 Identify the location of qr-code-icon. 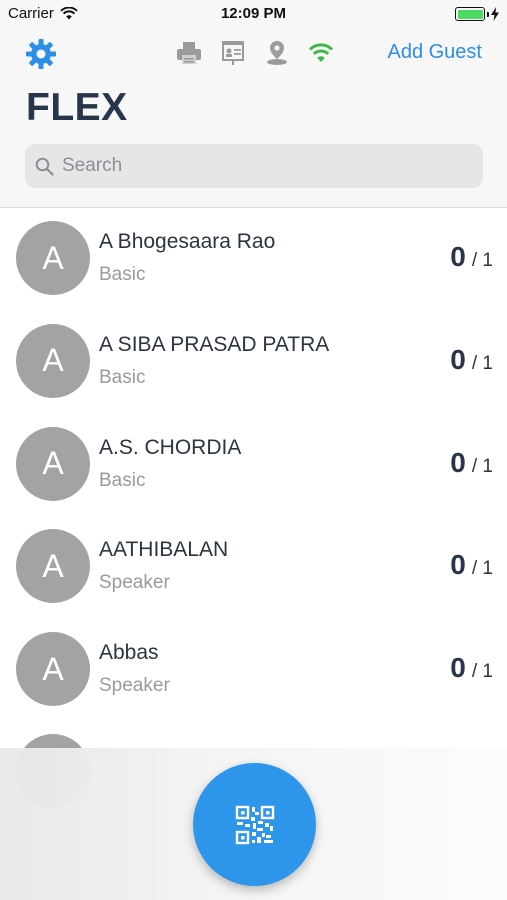
(254, 824).